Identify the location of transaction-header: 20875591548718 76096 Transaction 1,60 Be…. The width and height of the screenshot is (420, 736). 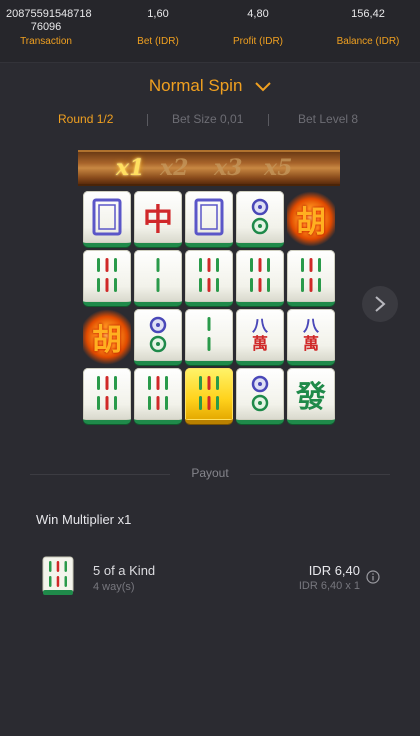
(210, 31).